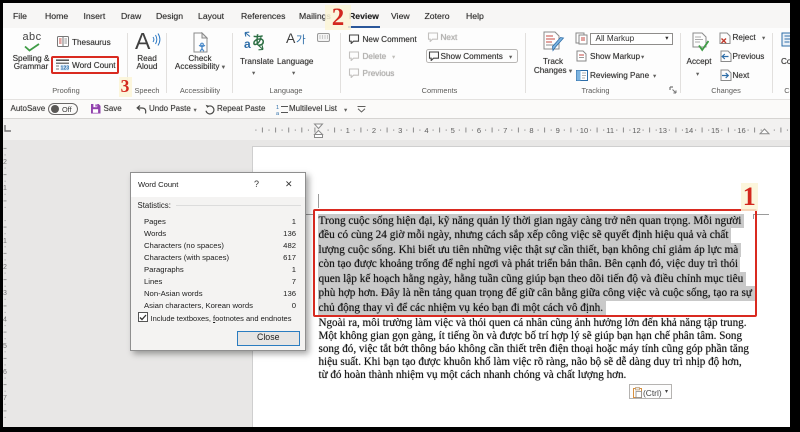 This screenshot has height=432, width=800. Describe the element at coordinates (663, 130) in the screenshot. I see `svg-text: 13` at that location.